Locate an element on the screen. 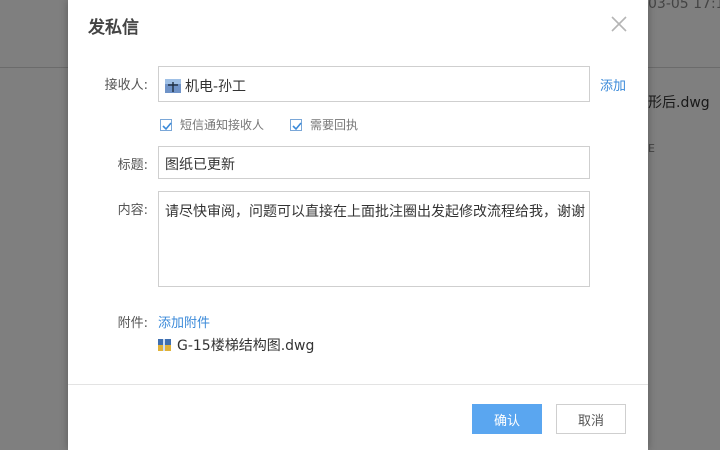 The height and width of the screenshot is (450, 720). dwg-file-icon is located at coordinates (164, 345).